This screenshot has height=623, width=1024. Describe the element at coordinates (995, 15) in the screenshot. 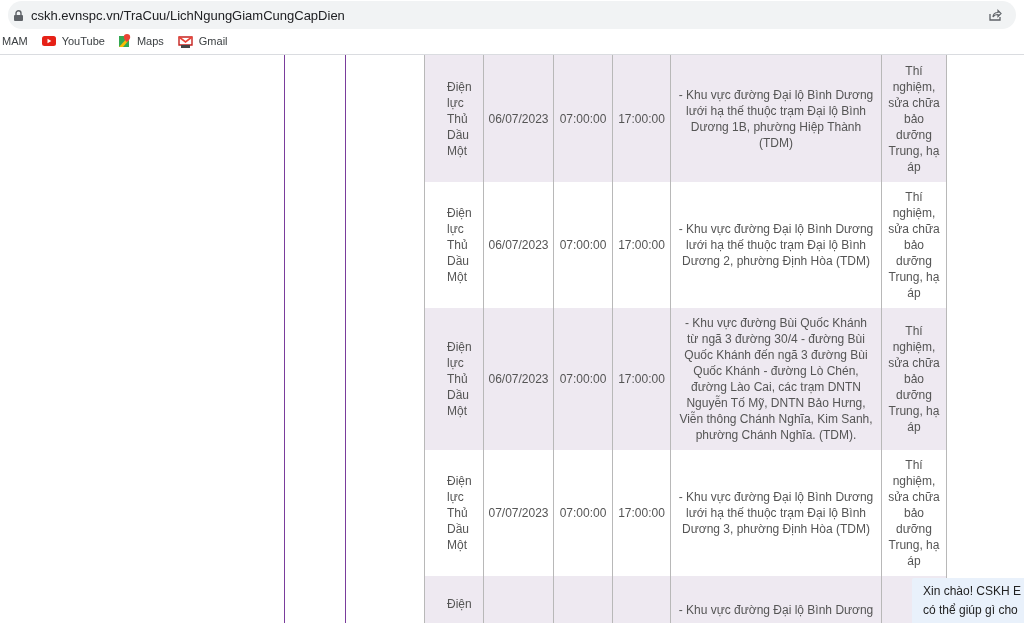

I see `share-icon` at that location.